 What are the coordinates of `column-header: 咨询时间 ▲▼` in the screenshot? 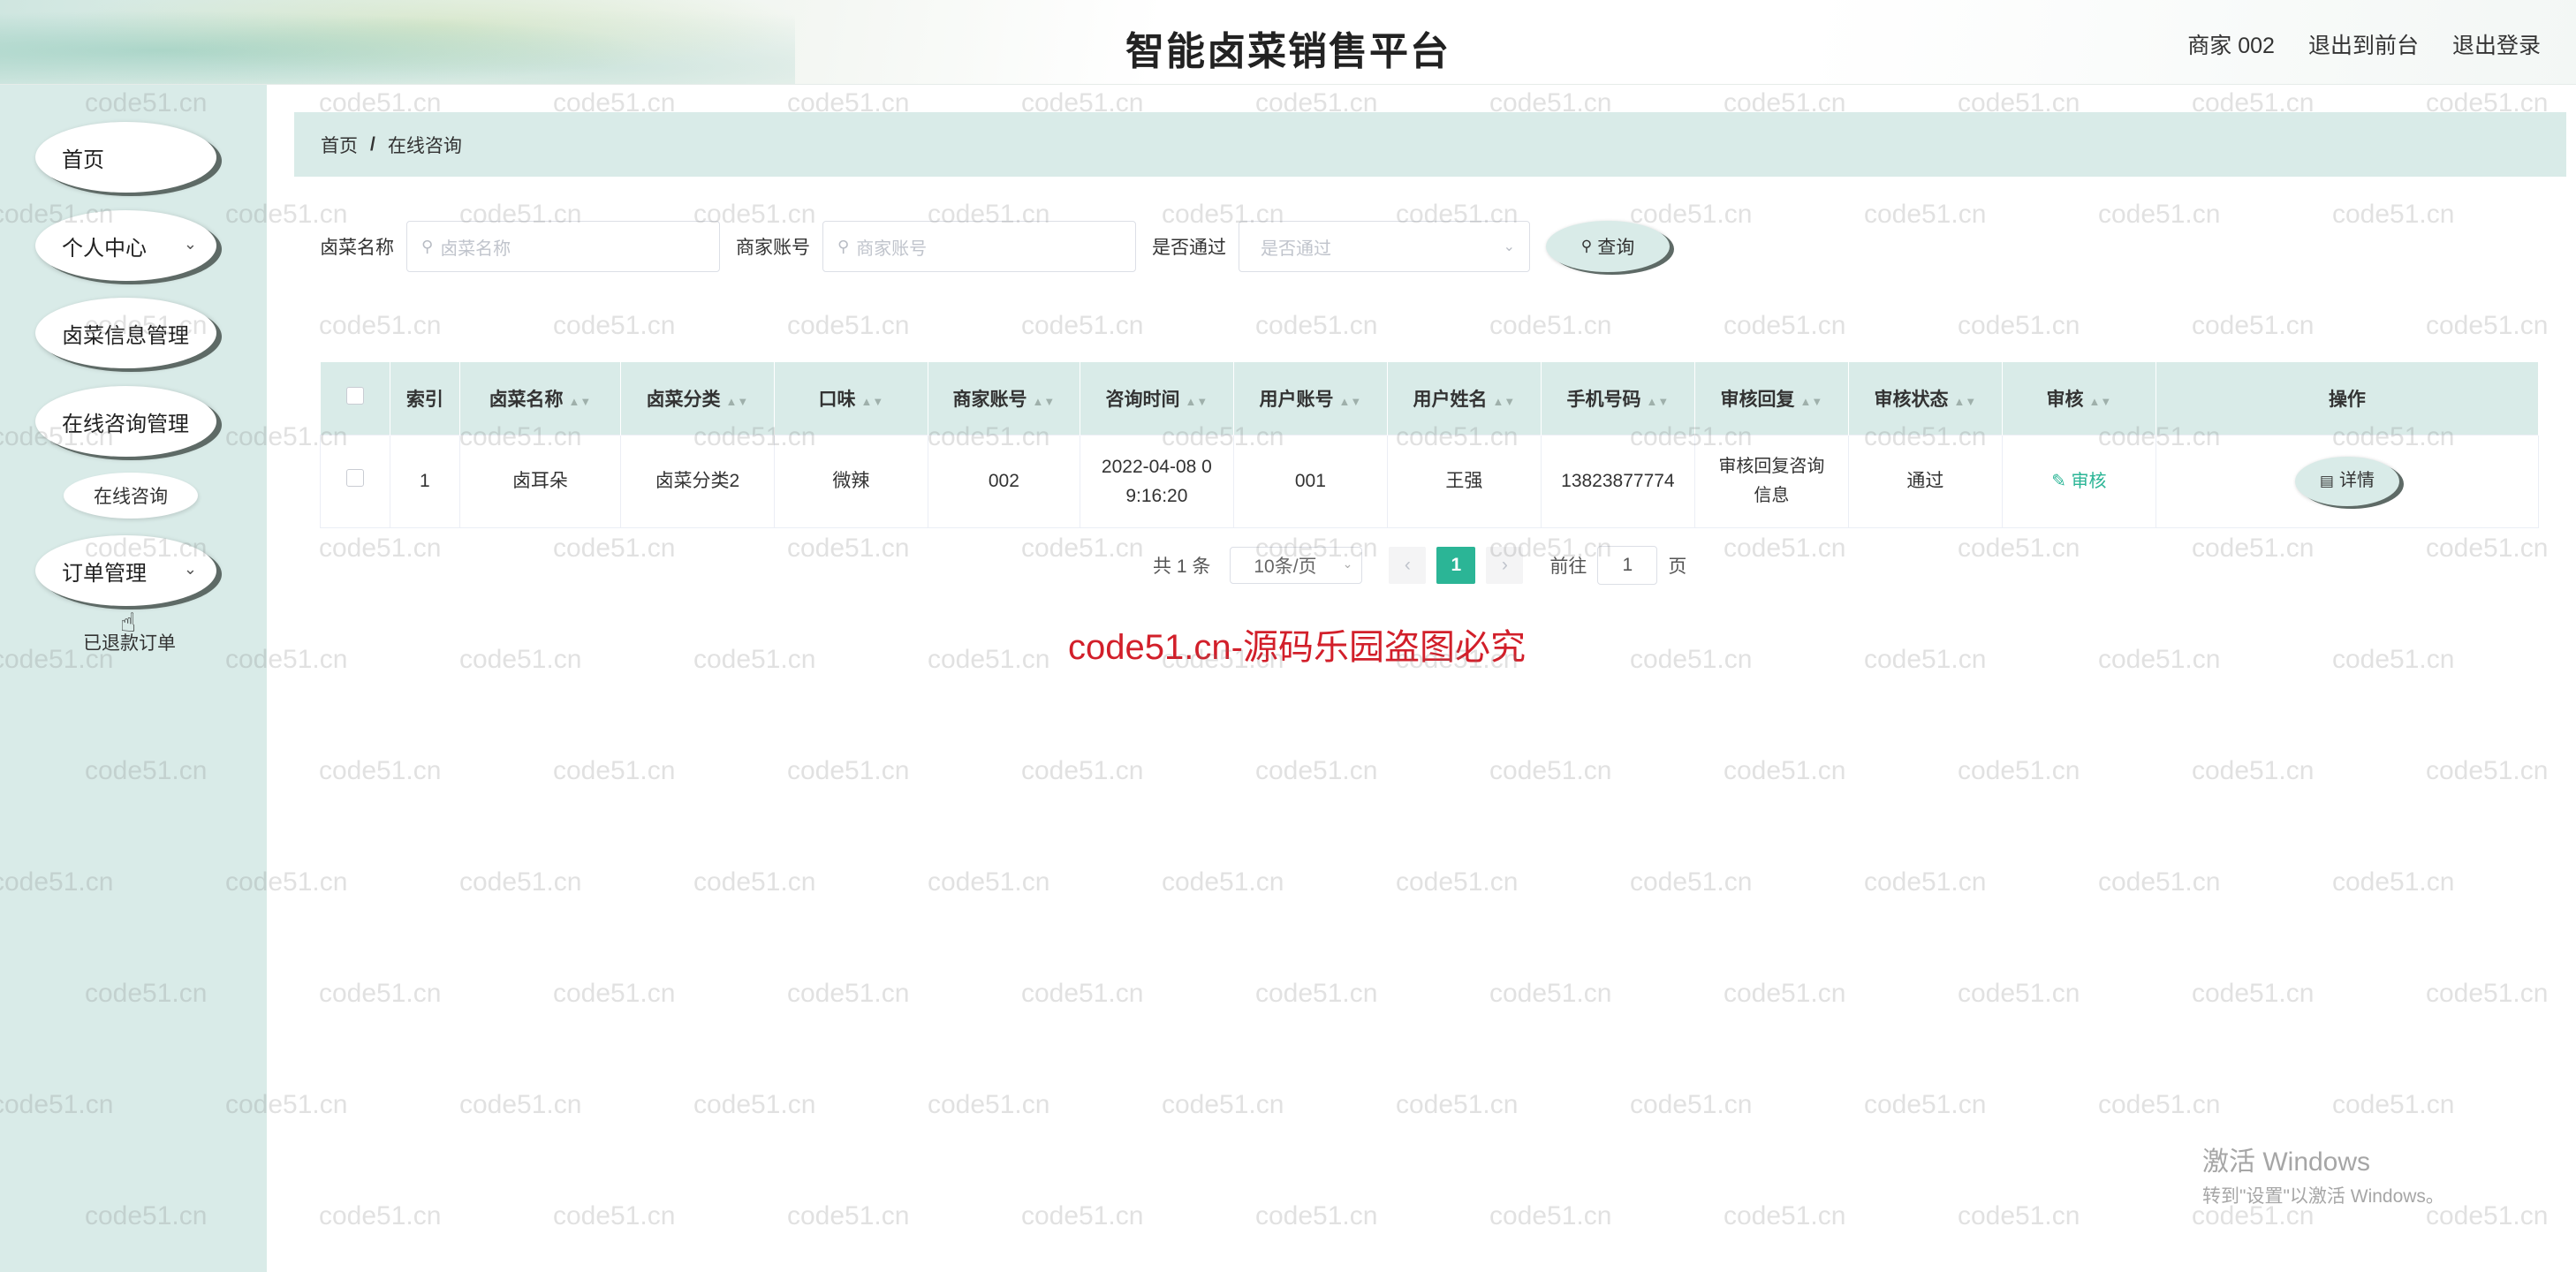 It's located at (1157, 398).